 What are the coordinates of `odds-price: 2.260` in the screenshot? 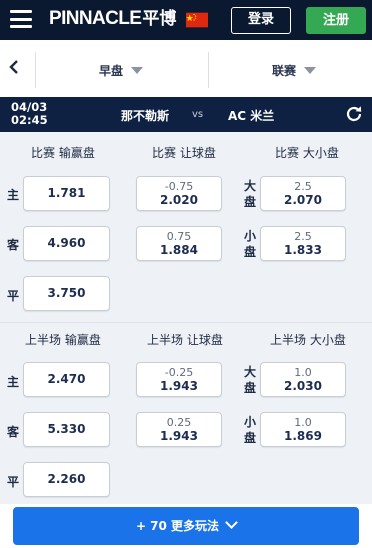 It's located at (66, 479).